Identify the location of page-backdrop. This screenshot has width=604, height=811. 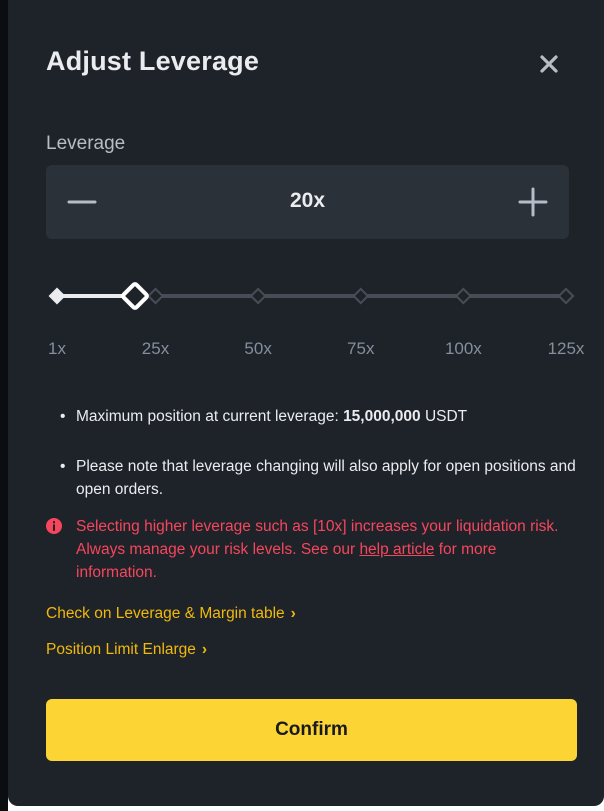
(4, 405).